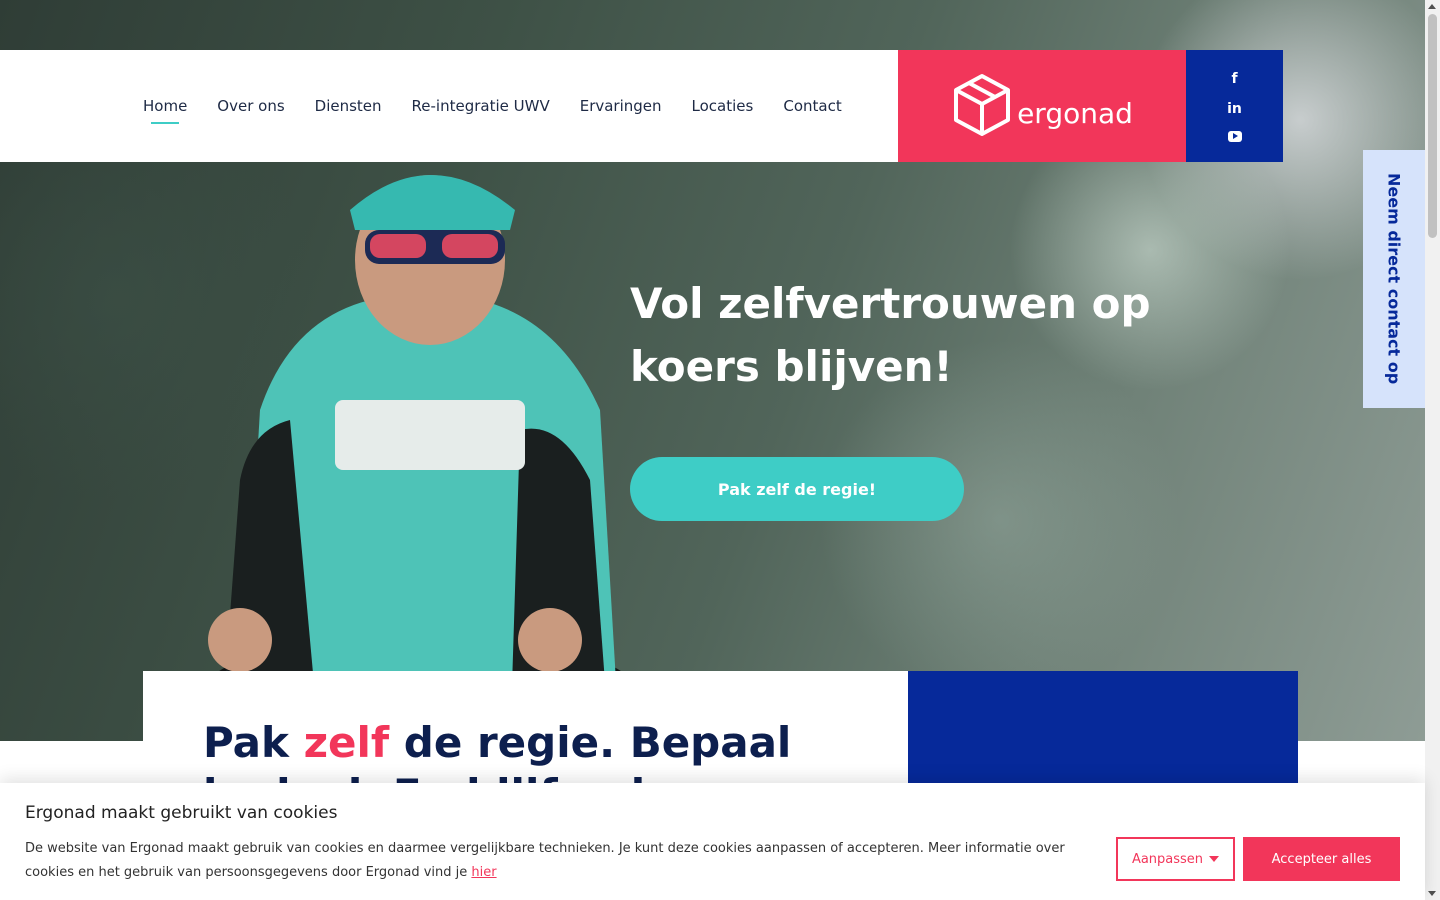 The height and width of the screenshot is (900, 1440). I want to click on facebook-icon: f, so click(1234, 79).